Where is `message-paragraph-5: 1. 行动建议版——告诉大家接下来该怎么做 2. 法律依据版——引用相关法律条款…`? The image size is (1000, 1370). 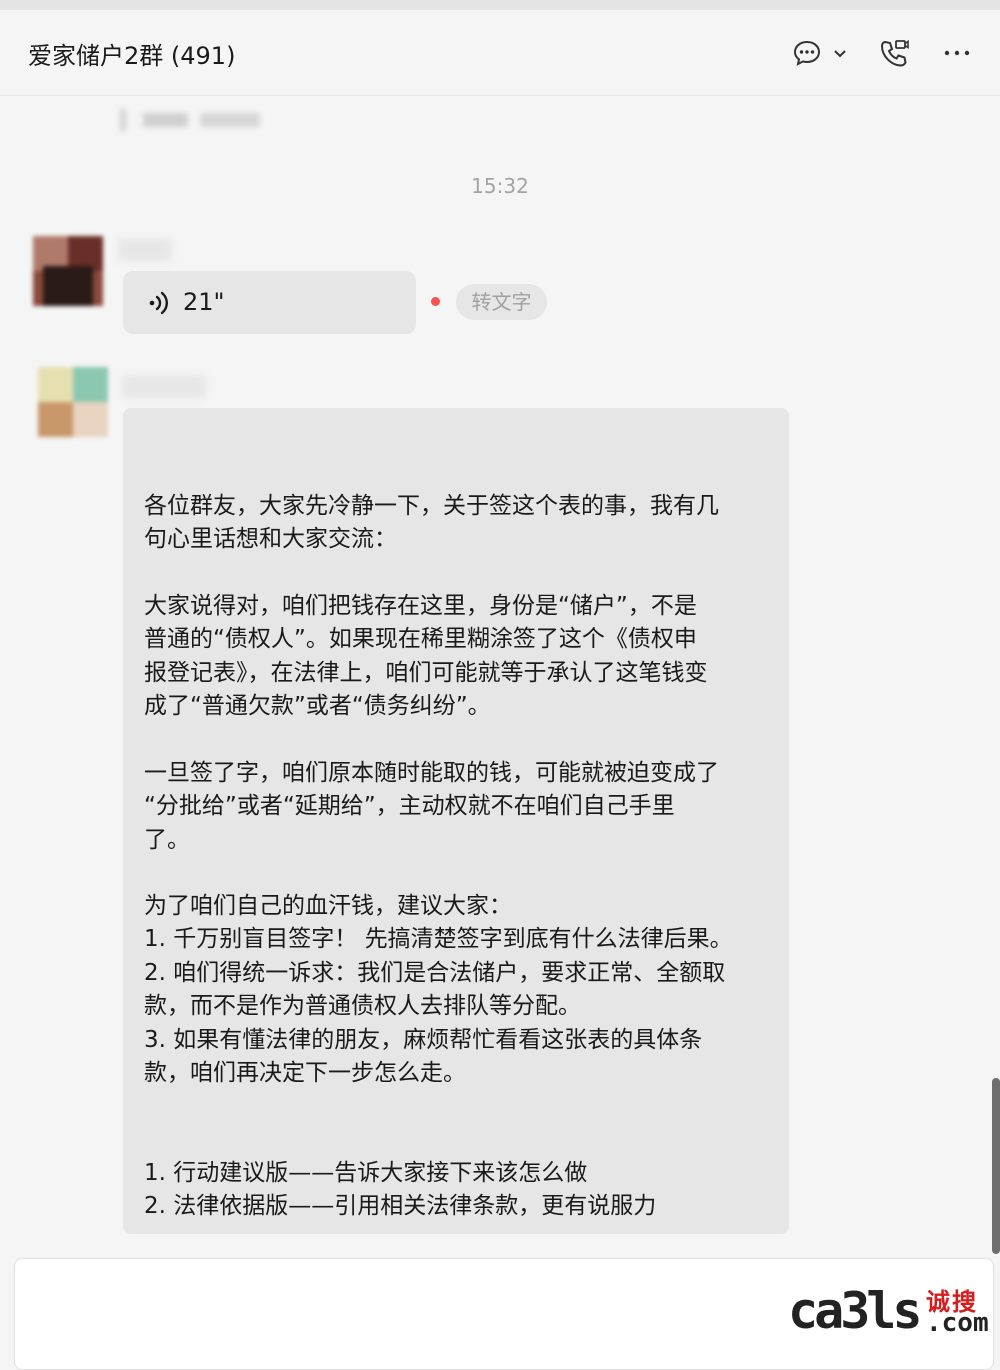 message-paragraph-5: 1. 行动建议版——告诉大家接下来该怎么做 2. 法律依据版——引用相关法律条款… is located at coordinates (400, 1190).